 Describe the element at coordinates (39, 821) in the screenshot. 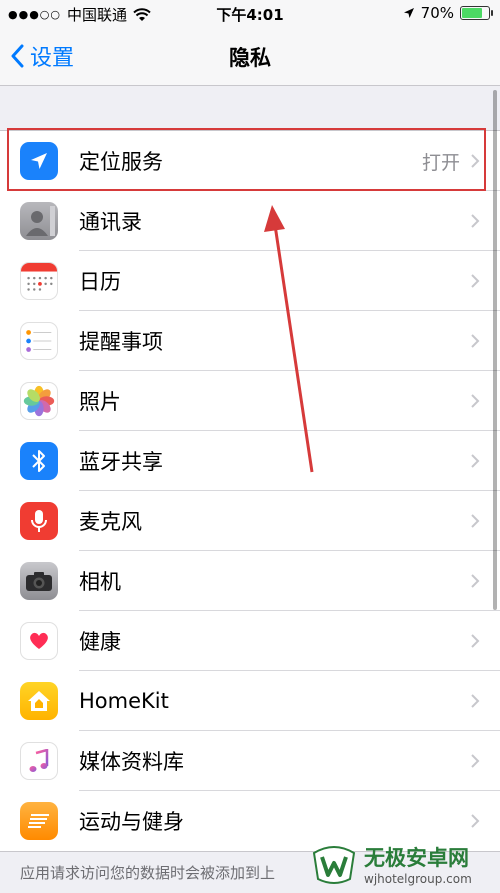

I see `motion-fitness-icon` at that location.